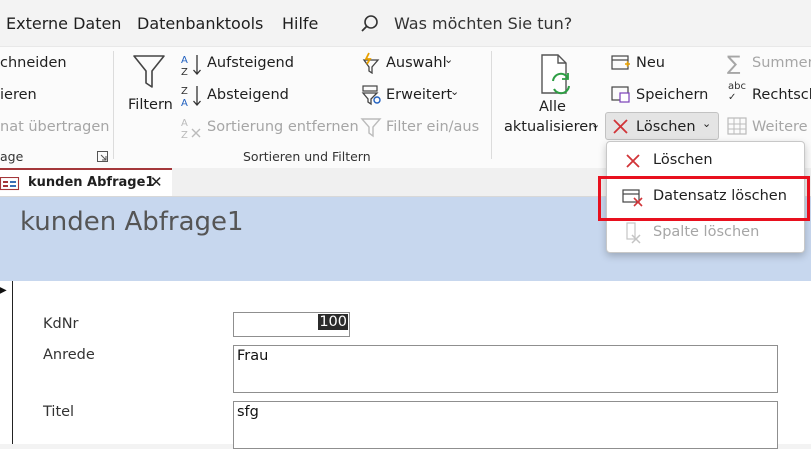 This screenshot has width=811, height=449. I want to click on search-icon, so click(370, 24).